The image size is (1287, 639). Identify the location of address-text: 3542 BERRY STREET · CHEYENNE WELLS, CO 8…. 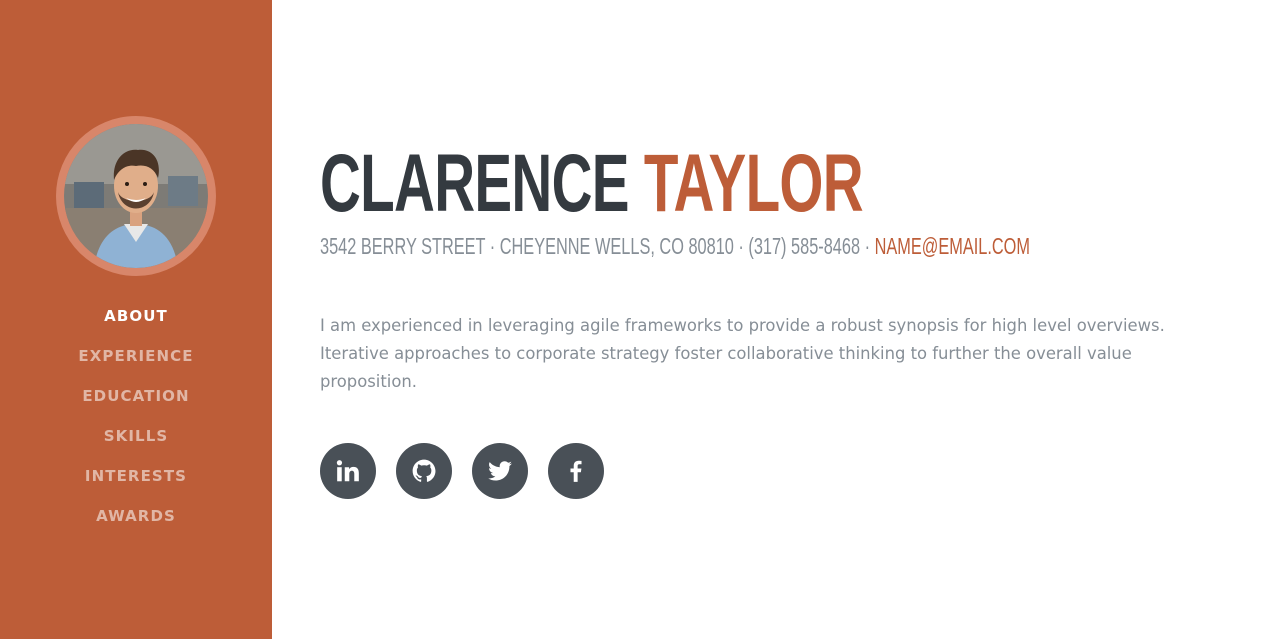
(595, 246).